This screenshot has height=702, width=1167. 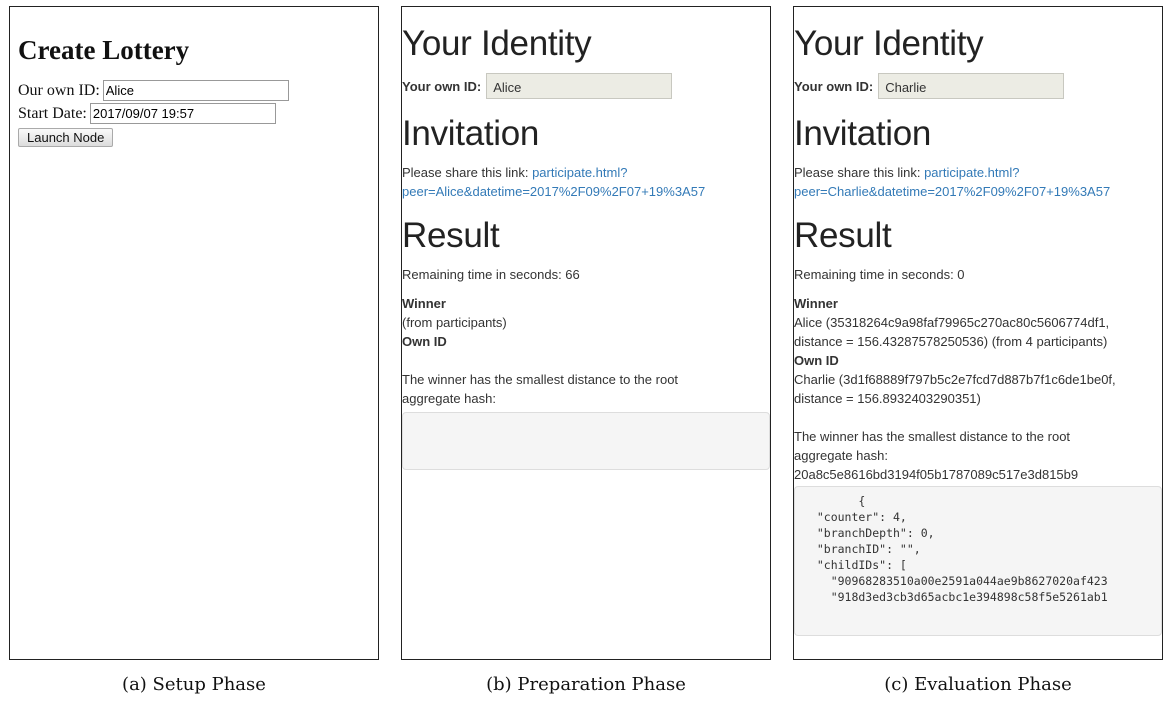 What do you see at coordinates (971, 86) in the screenshot?
I see `own-id-field: Charlie` at bounding box center [971, 86].